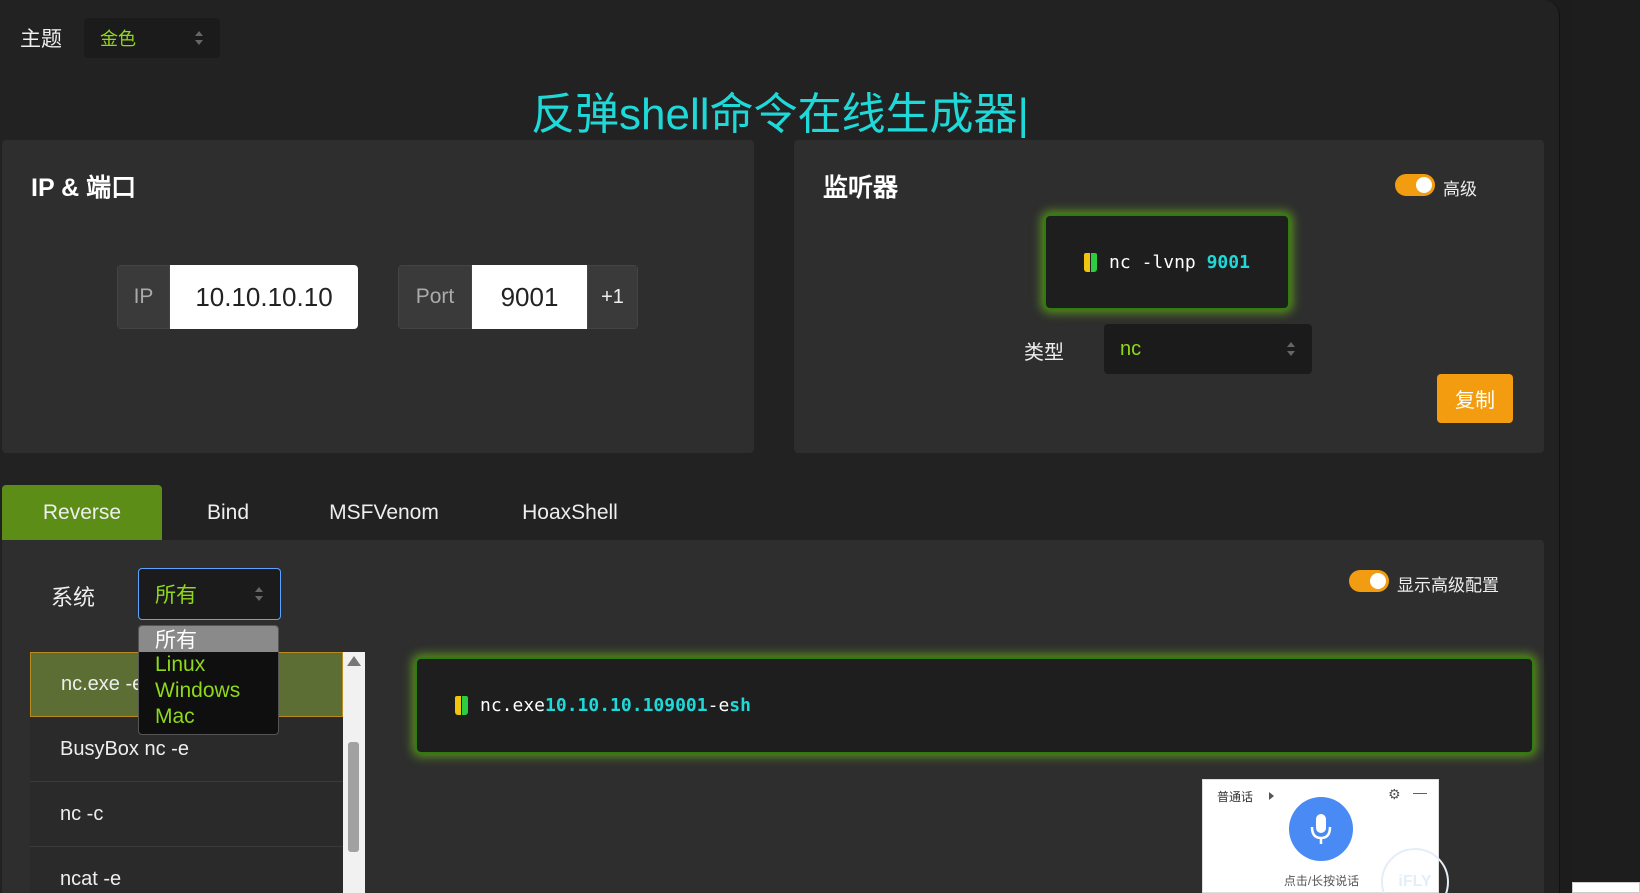  I want to click on tab-hoaxshell: HoaxShell, so click(570, 513).